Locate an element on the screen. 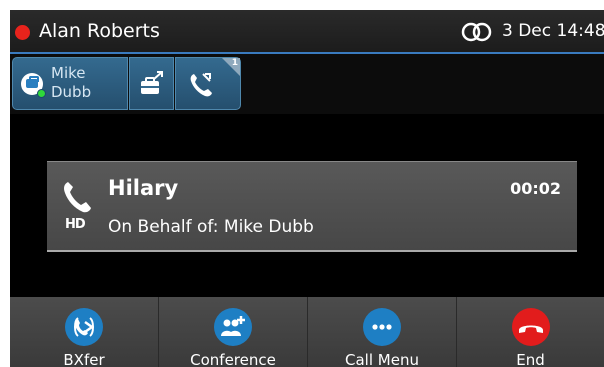 Image resolution: width=604 pixels, height=367 pixels. call-menu-softkey: Call Menu is located at coordinates (382, 332).